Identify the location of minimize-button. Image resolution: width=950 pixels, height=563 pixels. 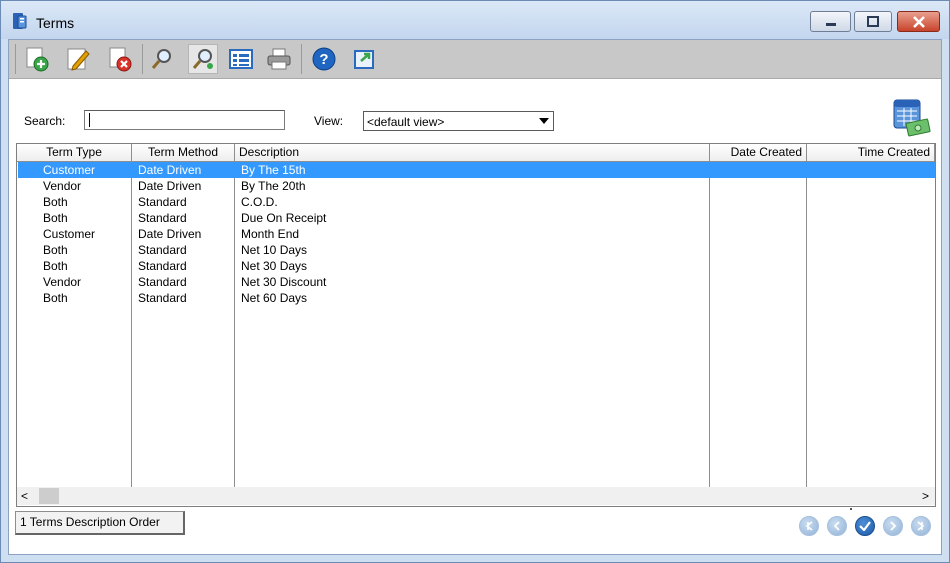
(830, 21).